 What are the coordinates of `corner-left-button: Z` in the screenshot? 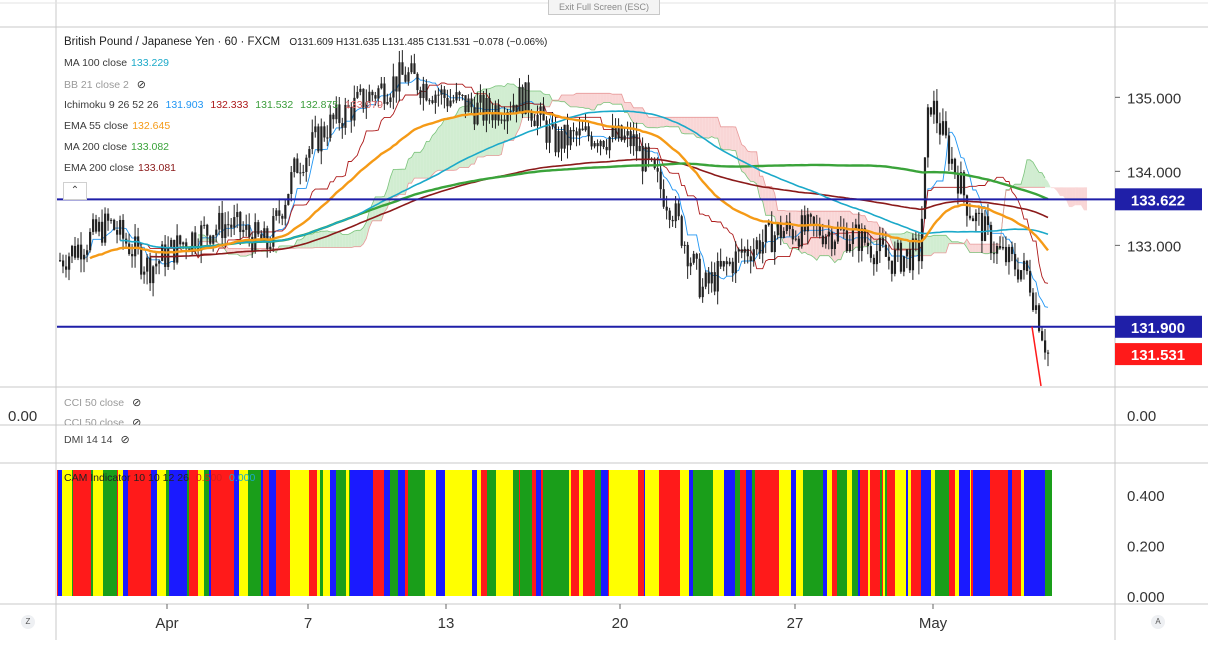 It's located at (28, 622).